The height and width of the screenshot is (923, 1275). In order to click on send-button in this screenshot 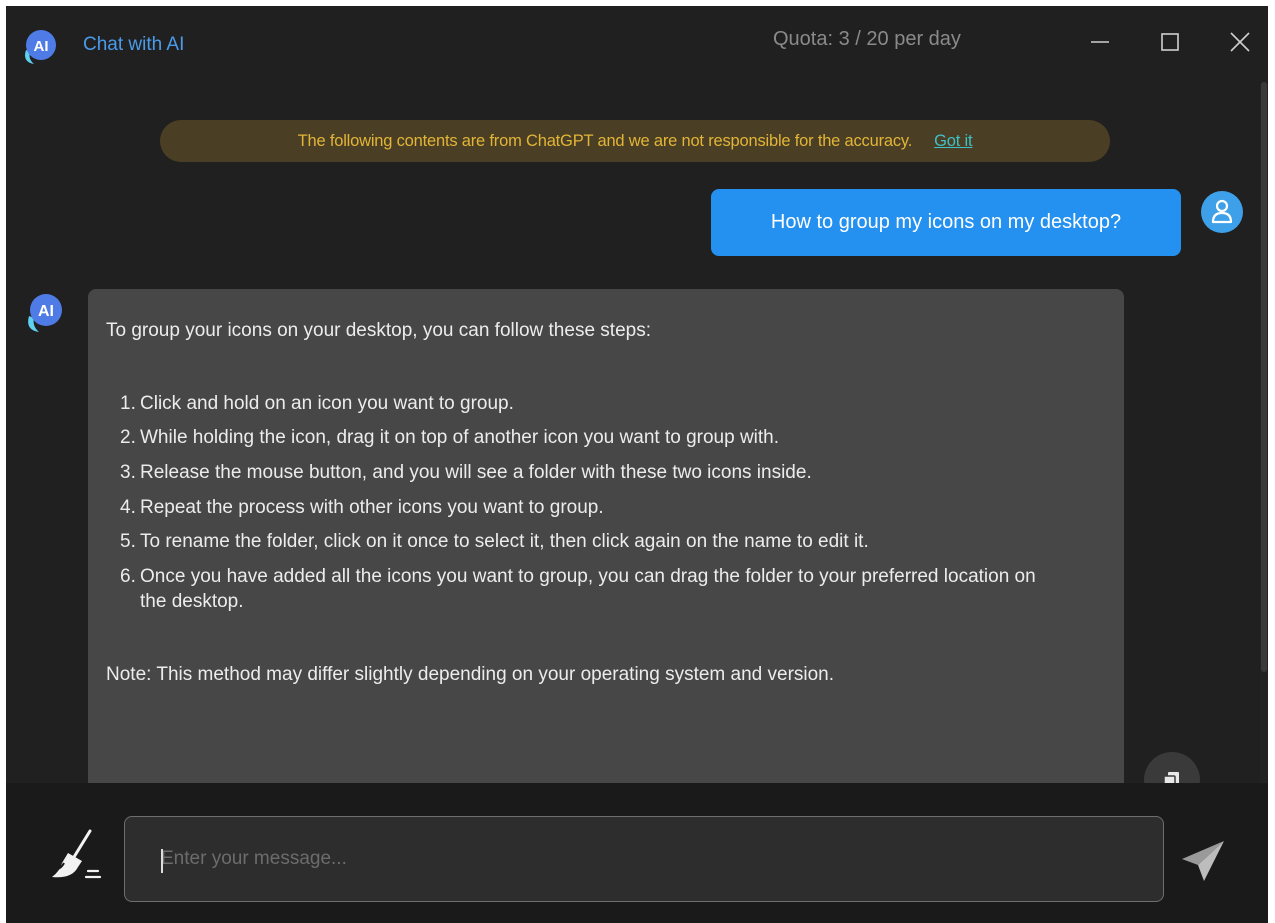, I will do `click(1204, 861)`.